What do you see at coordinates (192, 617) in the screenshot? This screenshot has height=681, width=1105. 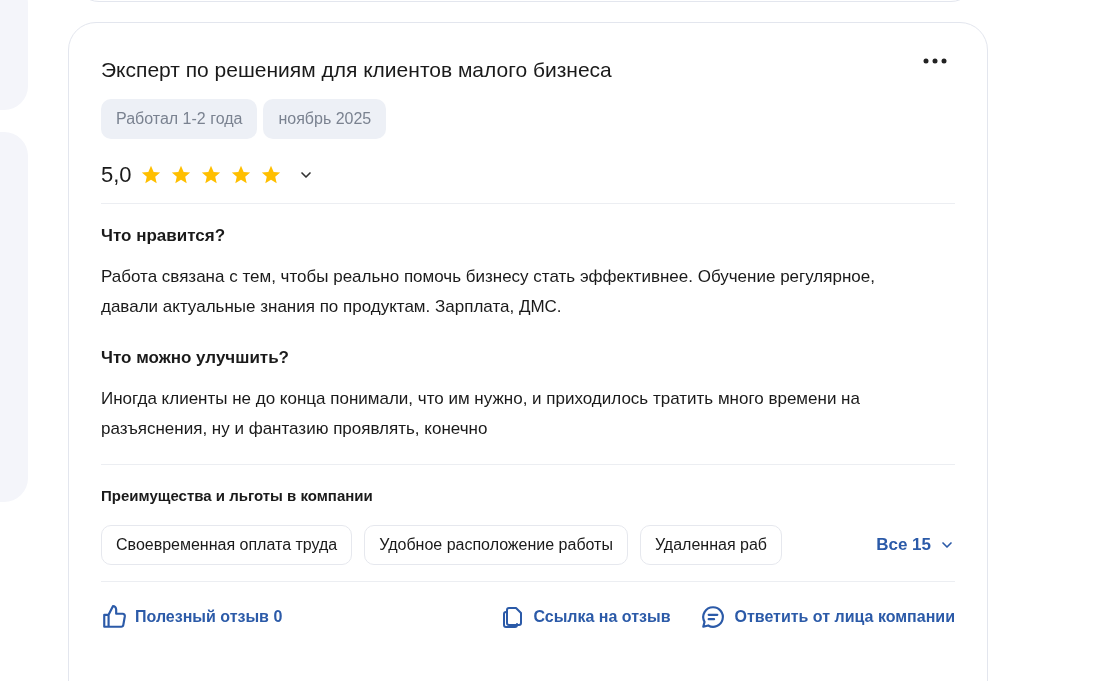 I see `helpful-review-button: Полезный отзыв 0` at bounding box center [192, 617].